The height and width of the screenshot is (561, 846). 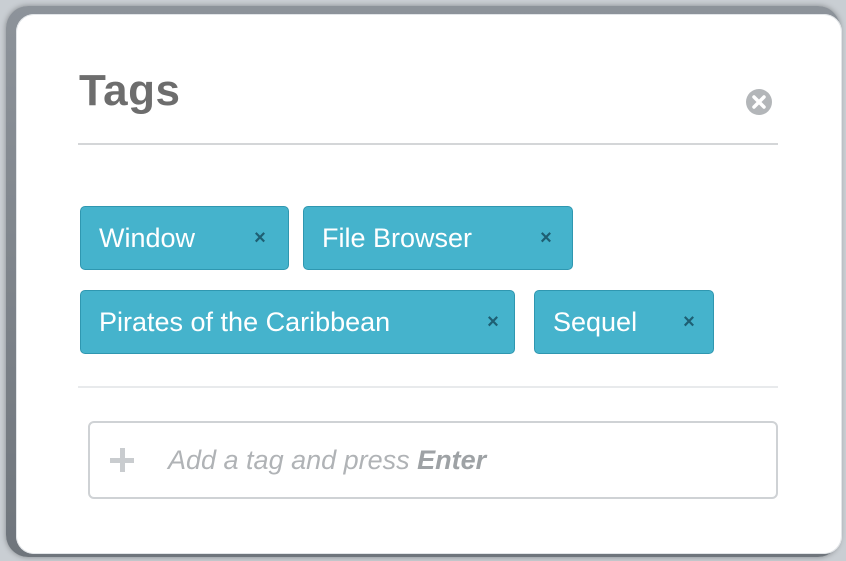 What do you see at coordinates (428, 144) in the screenshot?
I see `title-divider` at bounding box center [428, 144].